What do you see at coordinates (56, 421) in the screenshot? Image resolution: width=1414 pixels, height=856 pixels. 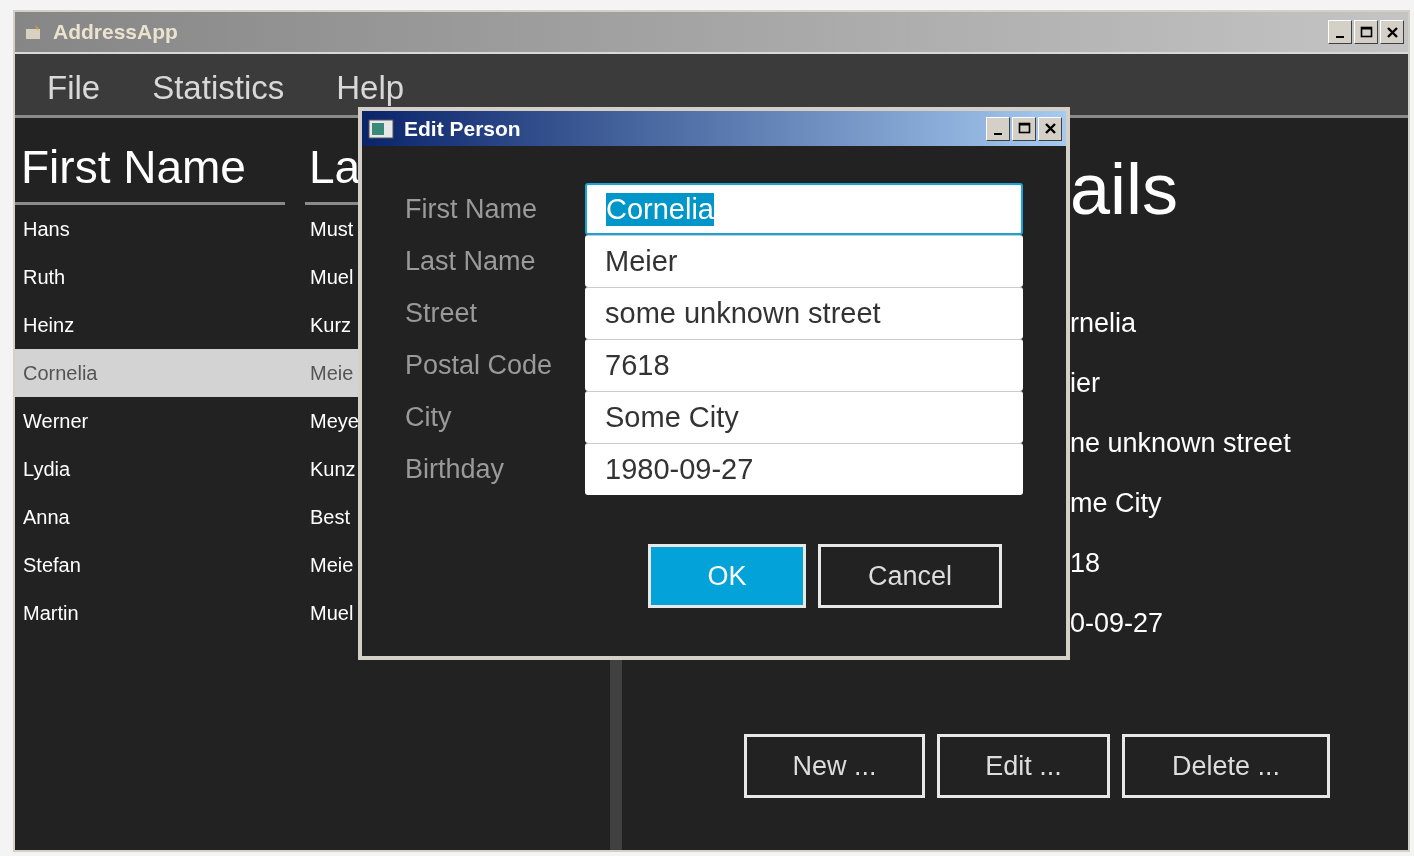 I see `table-cell-text: Werner` at bounding box center [56, 421].